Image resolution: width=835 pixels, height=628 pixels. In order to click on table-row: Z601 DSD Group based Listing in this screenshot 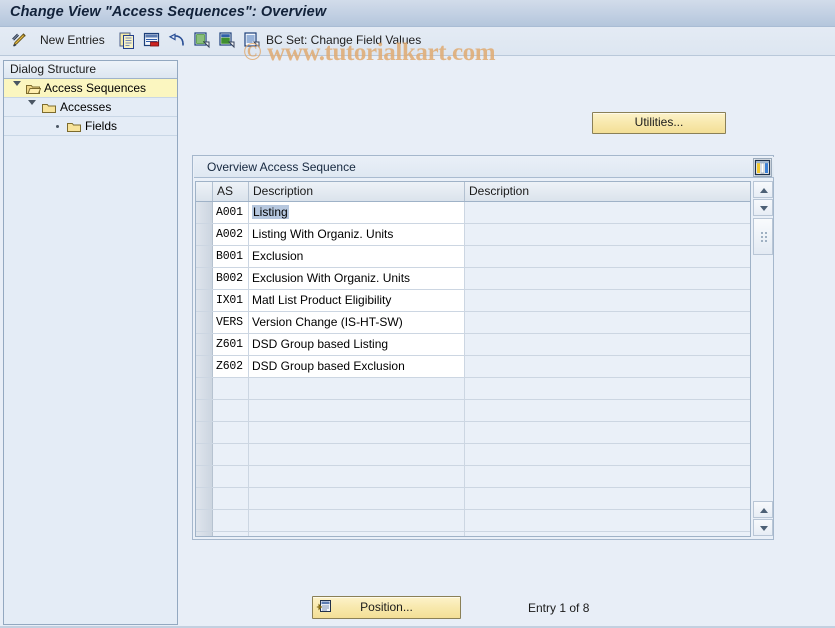, I will do `click(473, 345)`.